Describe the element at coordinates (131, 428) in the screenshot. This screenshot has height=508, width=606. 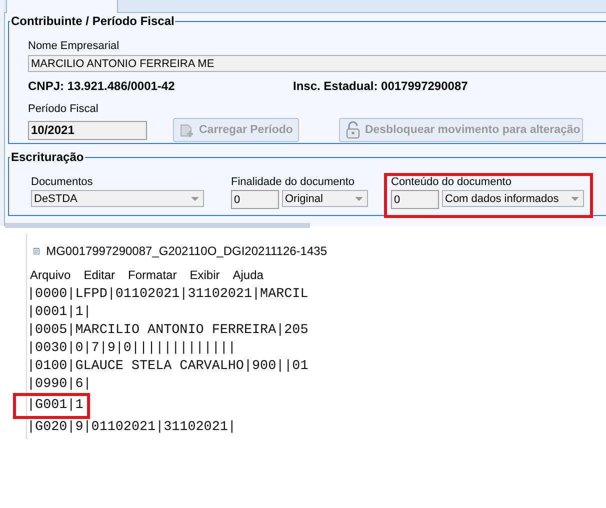
I see `text-line: |G020|9|01102021|31102021|` at that location.